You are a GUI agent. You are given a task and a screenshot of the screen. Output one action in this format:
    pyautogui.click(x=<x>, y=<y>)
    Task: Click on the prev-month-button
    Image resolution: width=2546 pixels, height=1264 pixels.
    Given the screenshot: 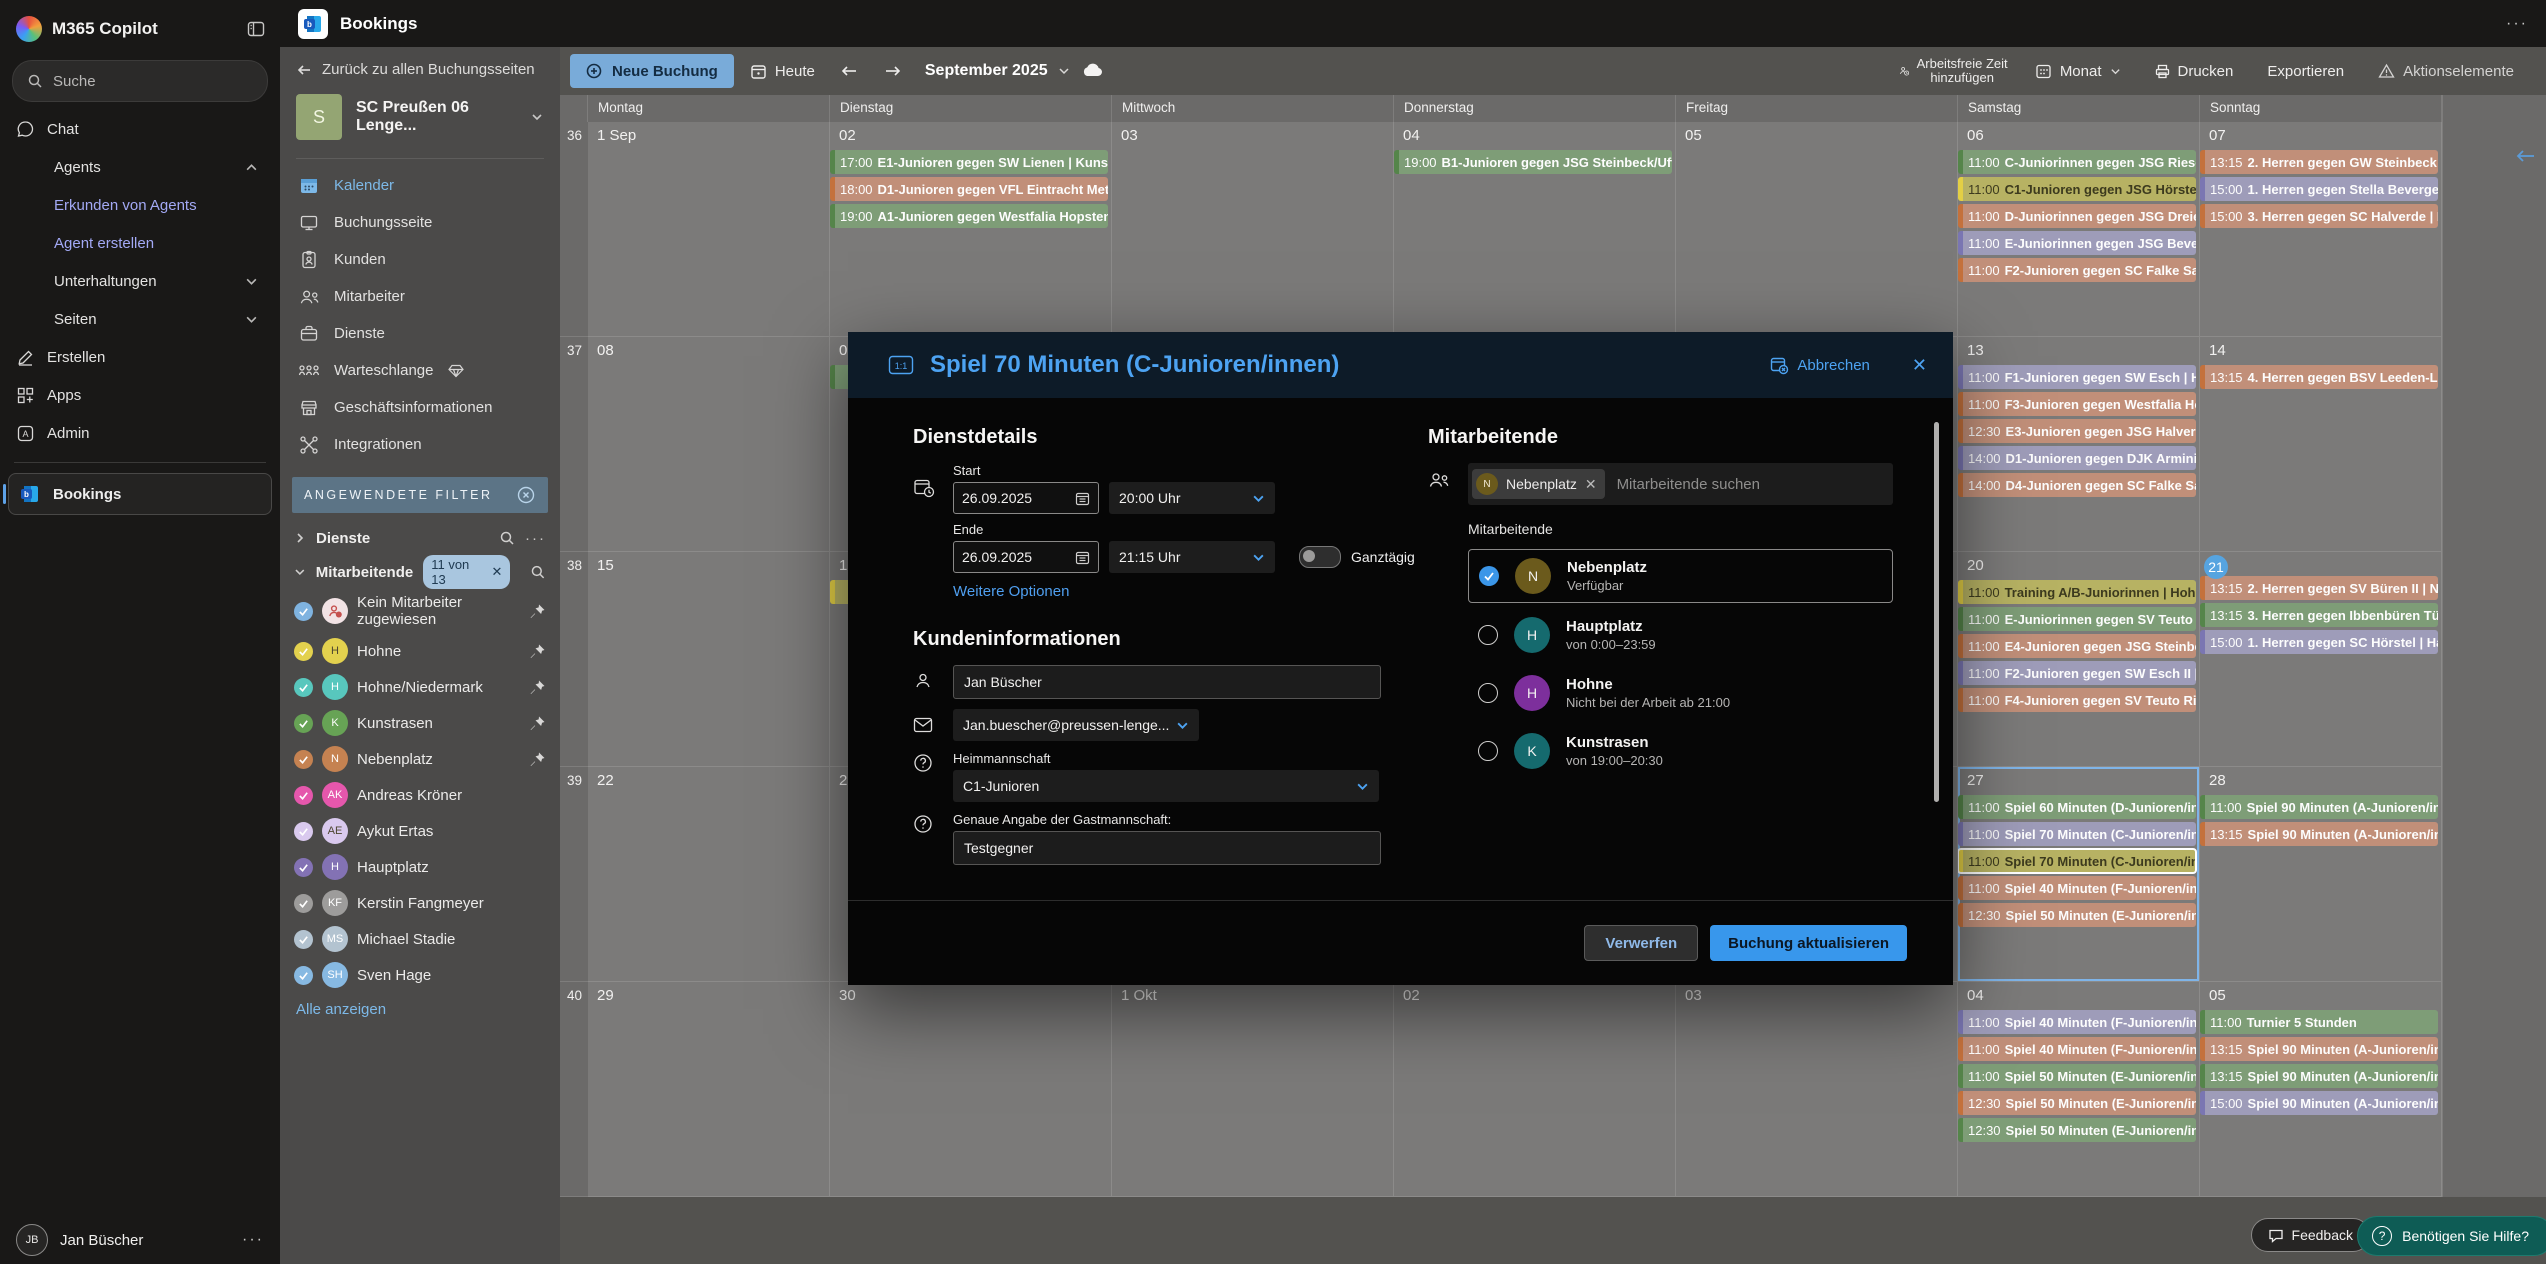 What is the action you would take?
    pyautogui.click(x=849, y=71)
    